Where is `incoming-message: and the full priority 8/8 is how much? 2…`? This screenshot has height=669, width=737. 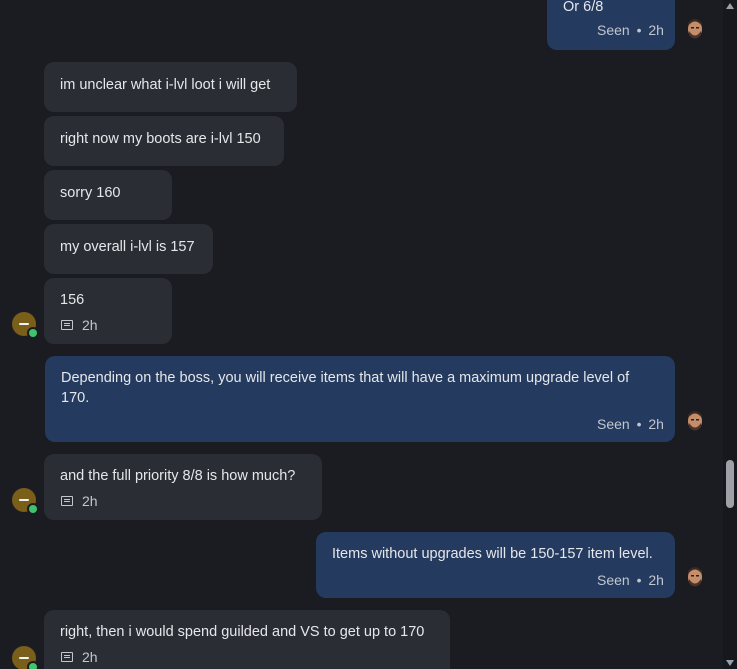
incoming-message: and the full priority 8/8 is how much? 2… is located at coordinates (183, 487).